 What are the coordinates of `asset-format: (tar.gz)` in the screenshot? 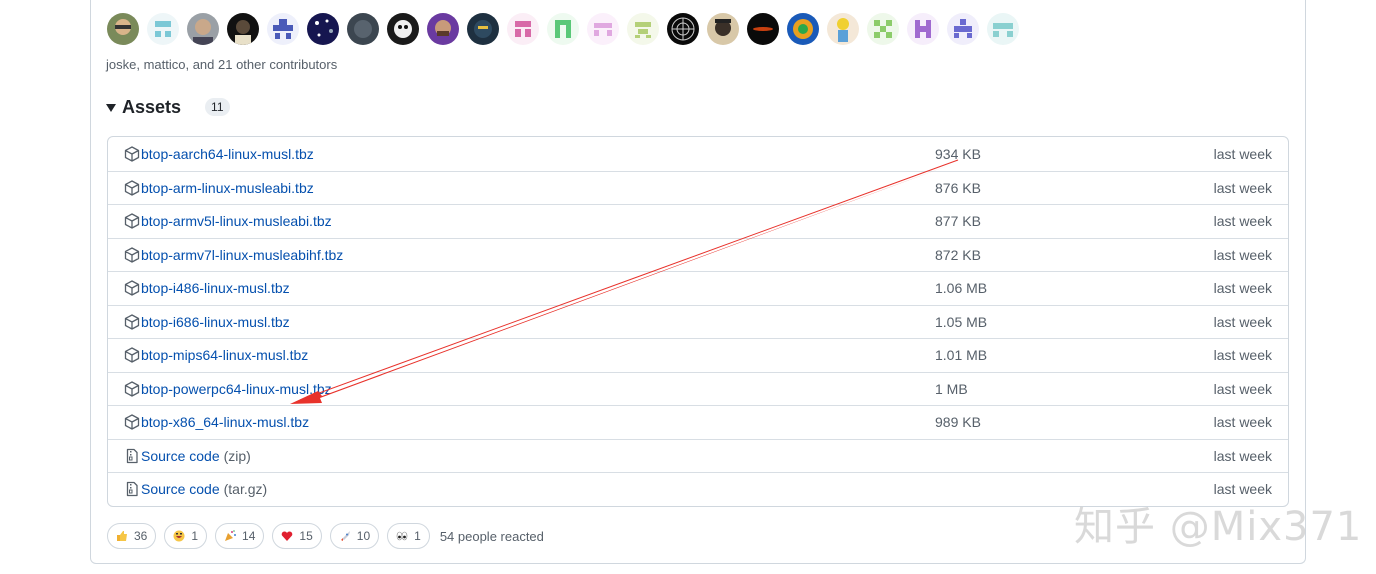 It's located at (245, 489).